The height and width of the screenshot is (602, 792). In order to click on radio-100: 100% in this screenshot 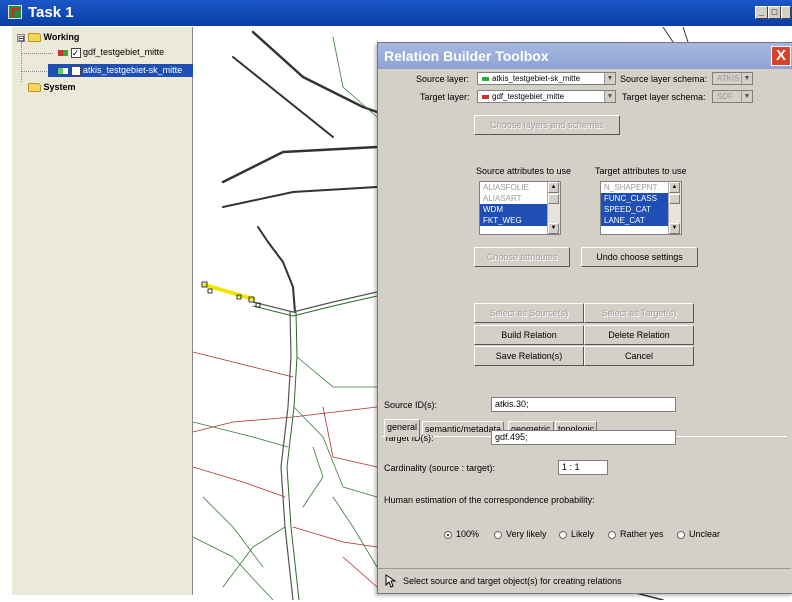, I will do `click(461, 534)`.